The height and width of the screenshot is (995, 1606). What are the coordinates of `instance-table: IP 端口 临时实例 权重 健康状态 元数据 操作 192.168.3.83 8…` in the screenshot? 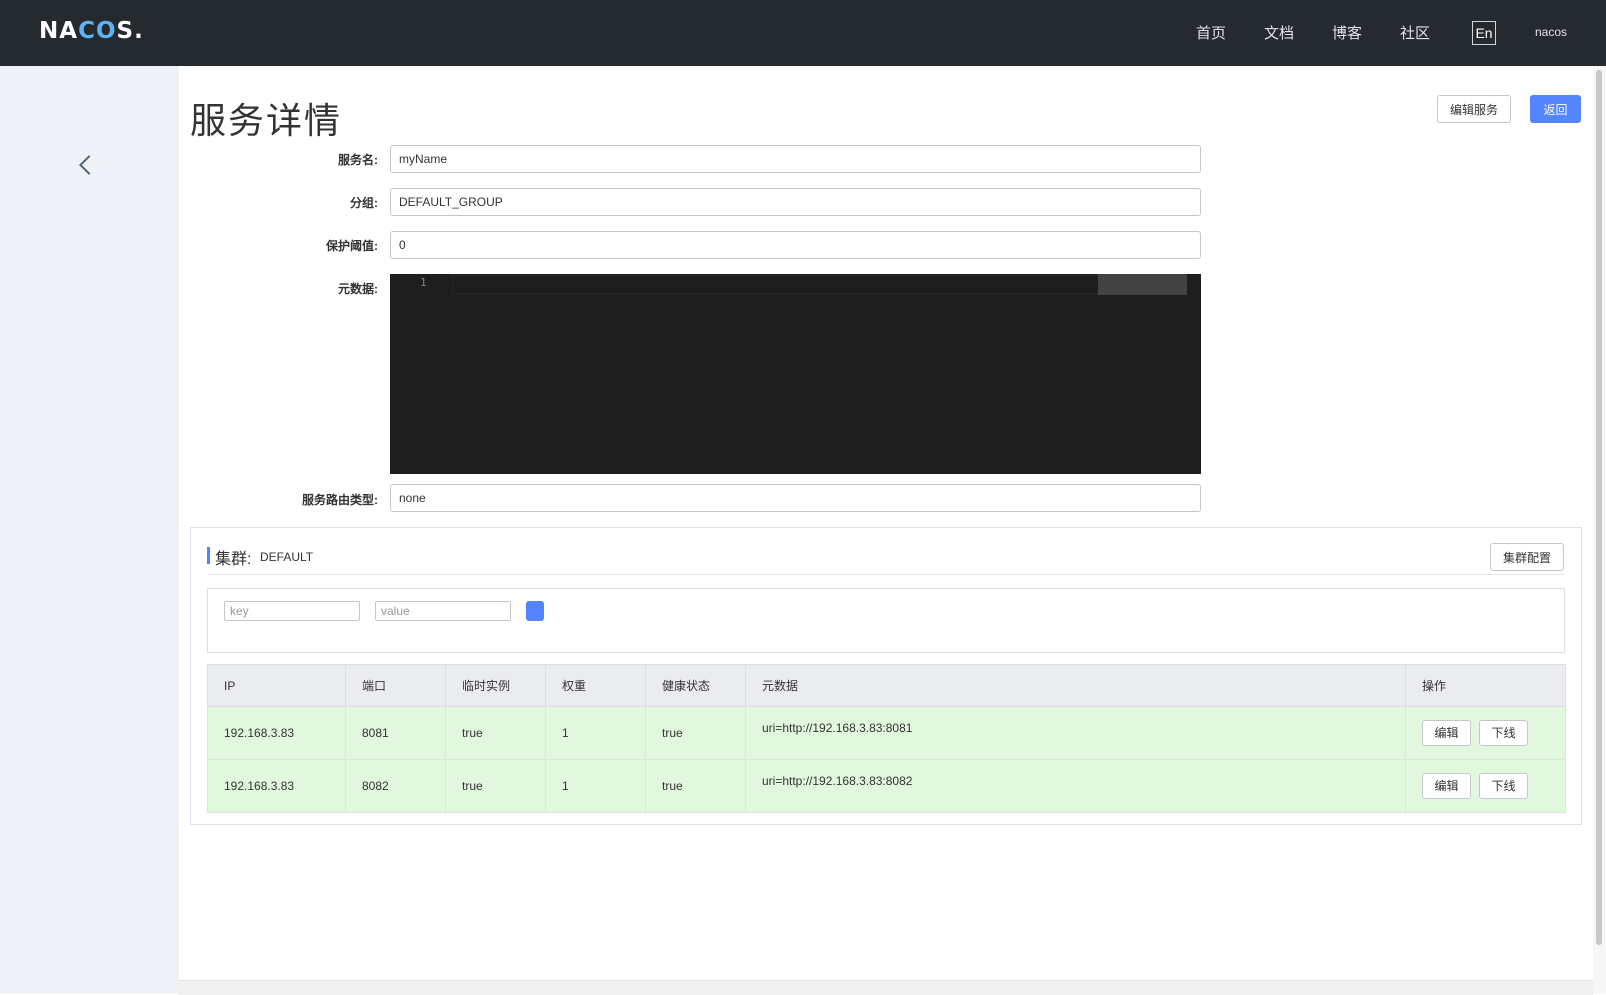 It's located at (886, 738).